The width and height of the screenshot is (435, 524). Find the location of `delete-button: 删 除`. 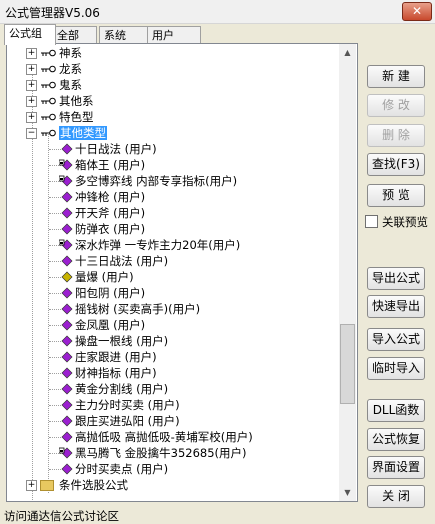

delete-button: 删 除 is located at coordinates (396, 135).